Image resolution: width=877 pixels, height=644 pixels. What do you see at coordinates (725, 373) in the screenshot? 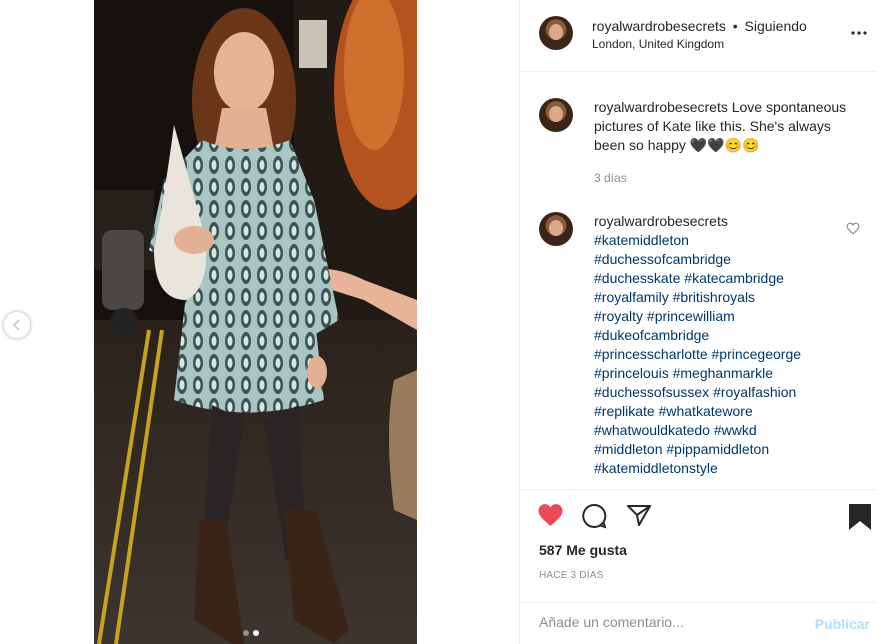
I see `hashtag-line: #princelouis #meghanmarkle` at bounding box center [725, 373].